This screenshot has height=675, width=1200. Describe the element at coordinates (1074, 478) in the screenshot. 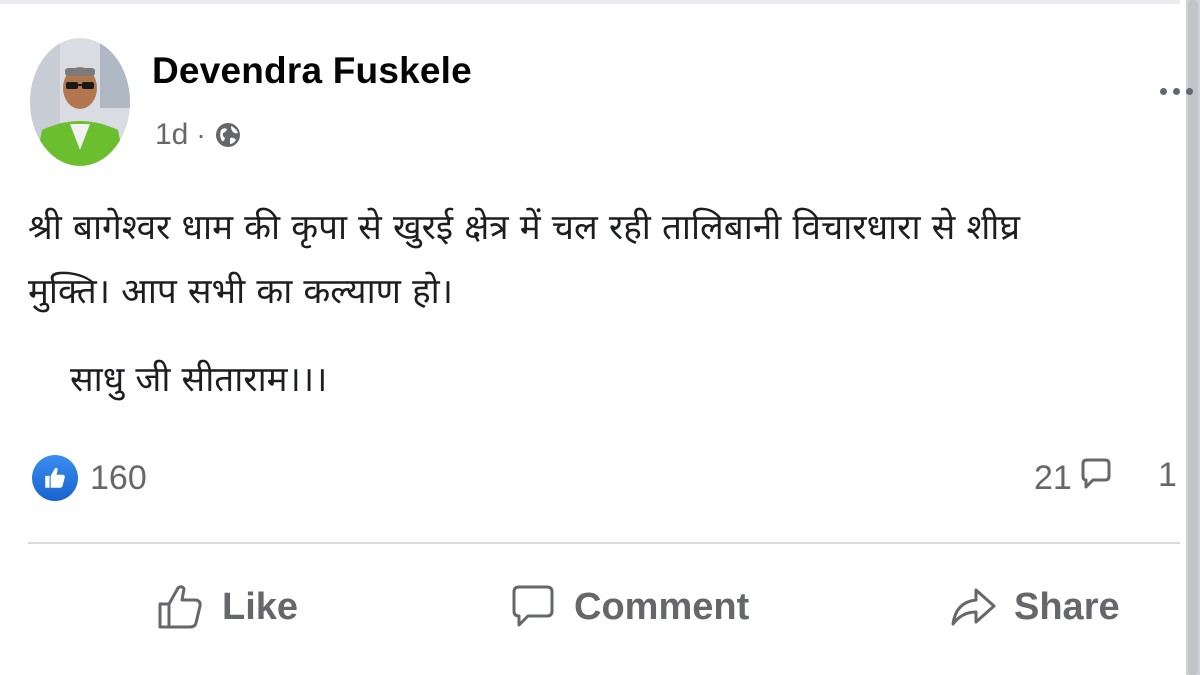

I see `comments-count: 21` at that location.